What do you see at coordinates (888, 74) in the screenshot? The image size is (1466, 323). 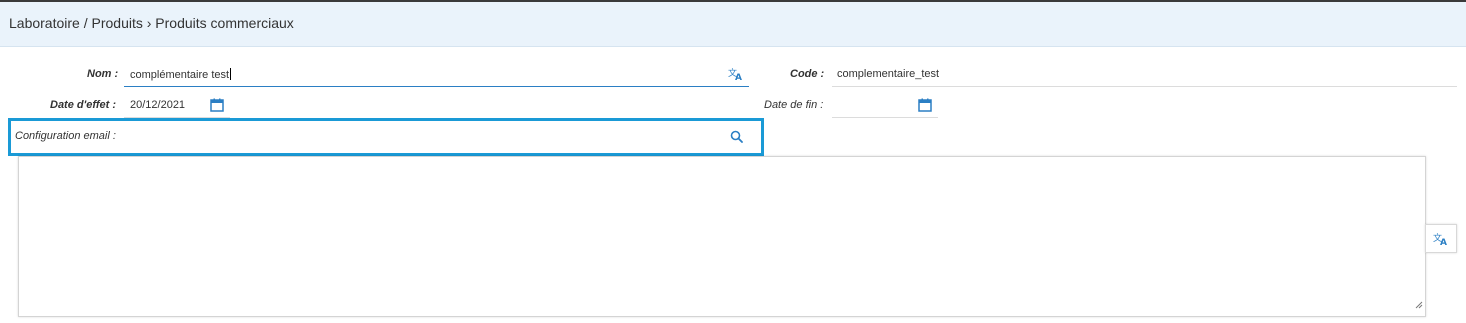 I see `code-value: complementaire_test` at bounding box center [888, 74].